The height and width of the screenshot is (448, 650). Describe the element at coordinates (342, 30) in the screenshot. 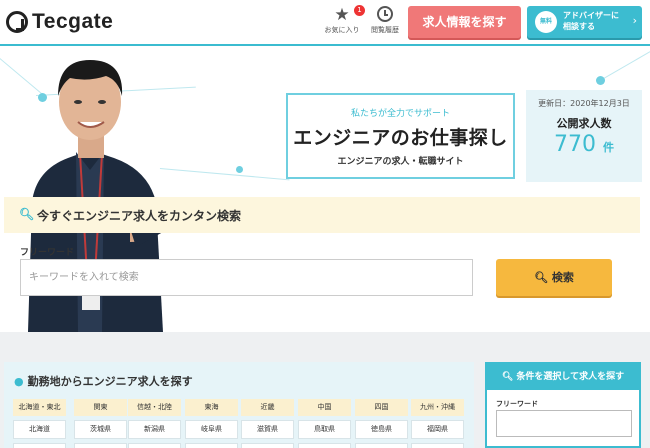

I see `favorites-label: お気に入り` at that location.